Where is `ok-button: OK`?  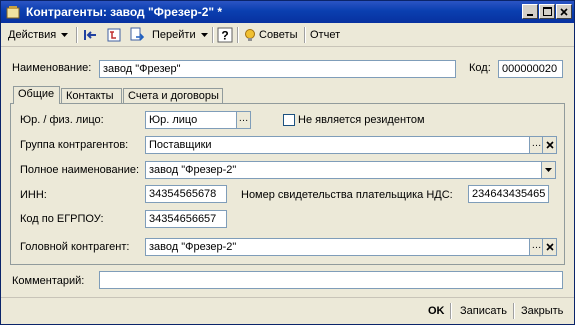 ok-button: OK is located at coordinates (436, 311).